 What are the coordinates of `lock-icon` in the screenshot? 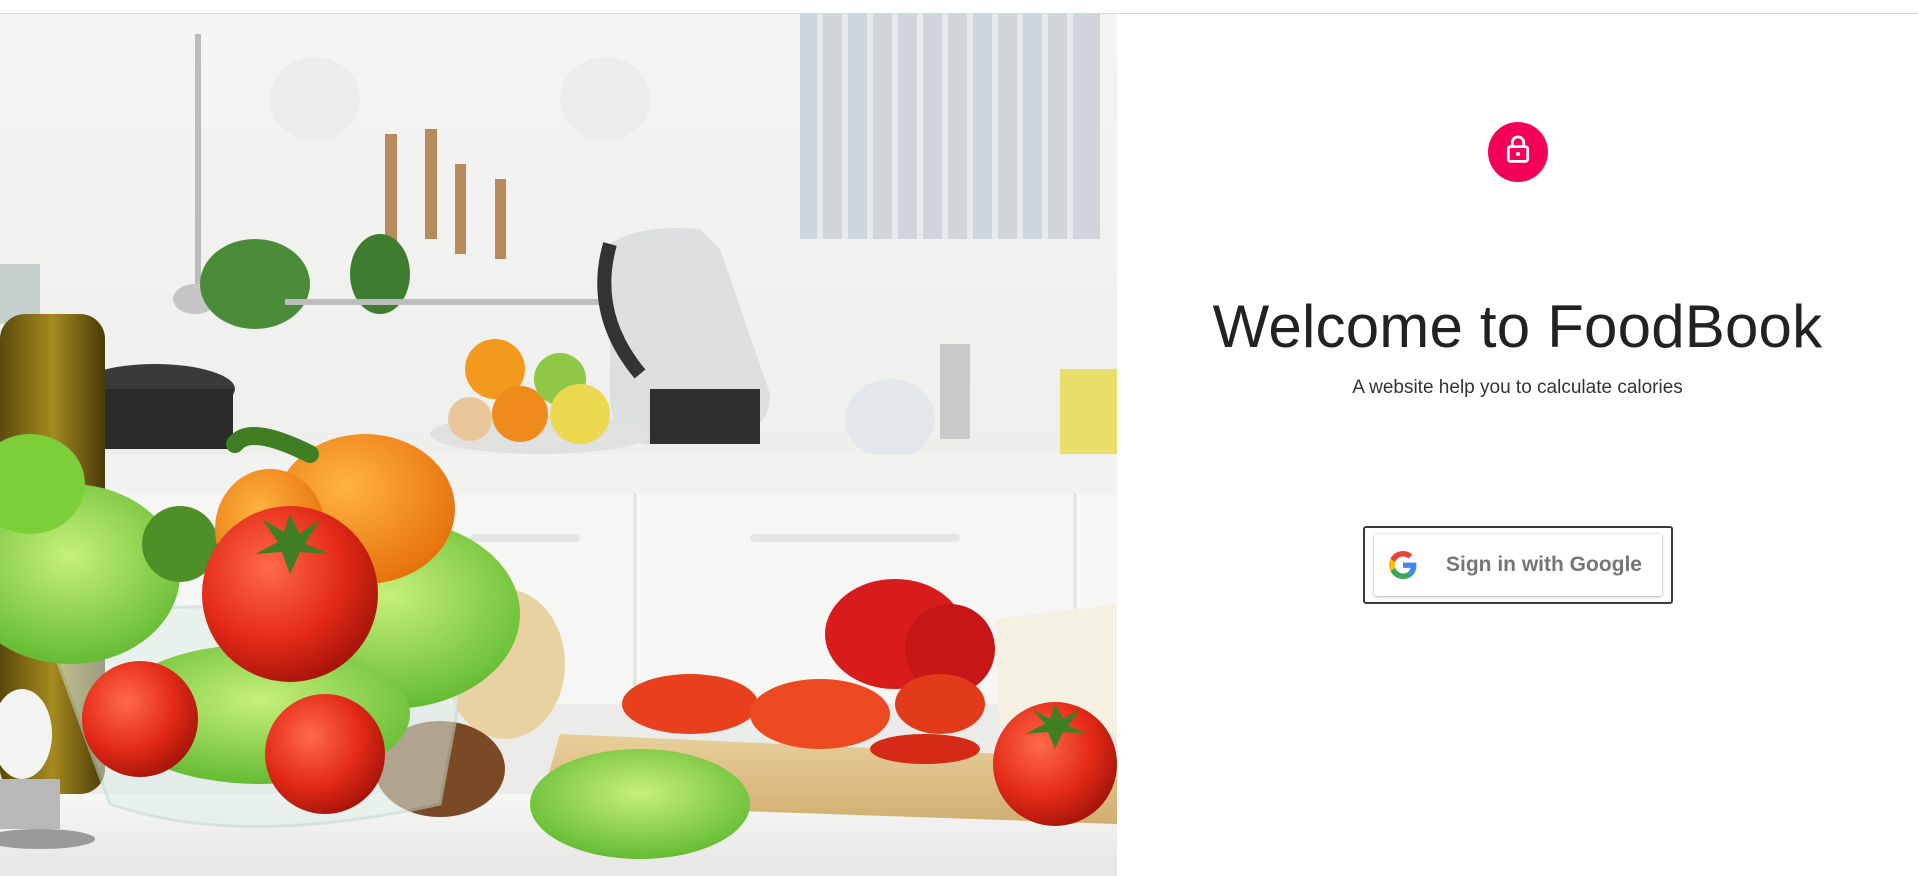 It's located at (1518, 152).